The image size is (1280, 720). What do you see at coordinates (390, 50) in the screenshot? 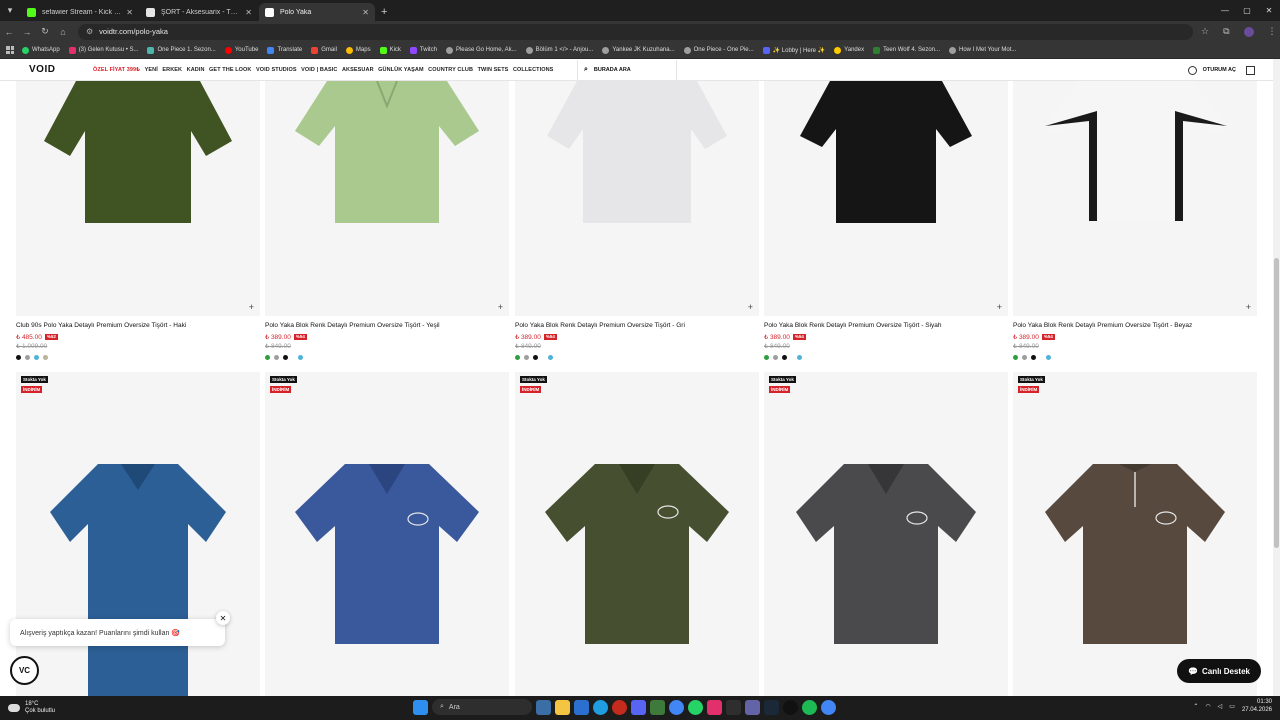
I see `bookmark-kick: Kick` at bounding box center [390, 50].